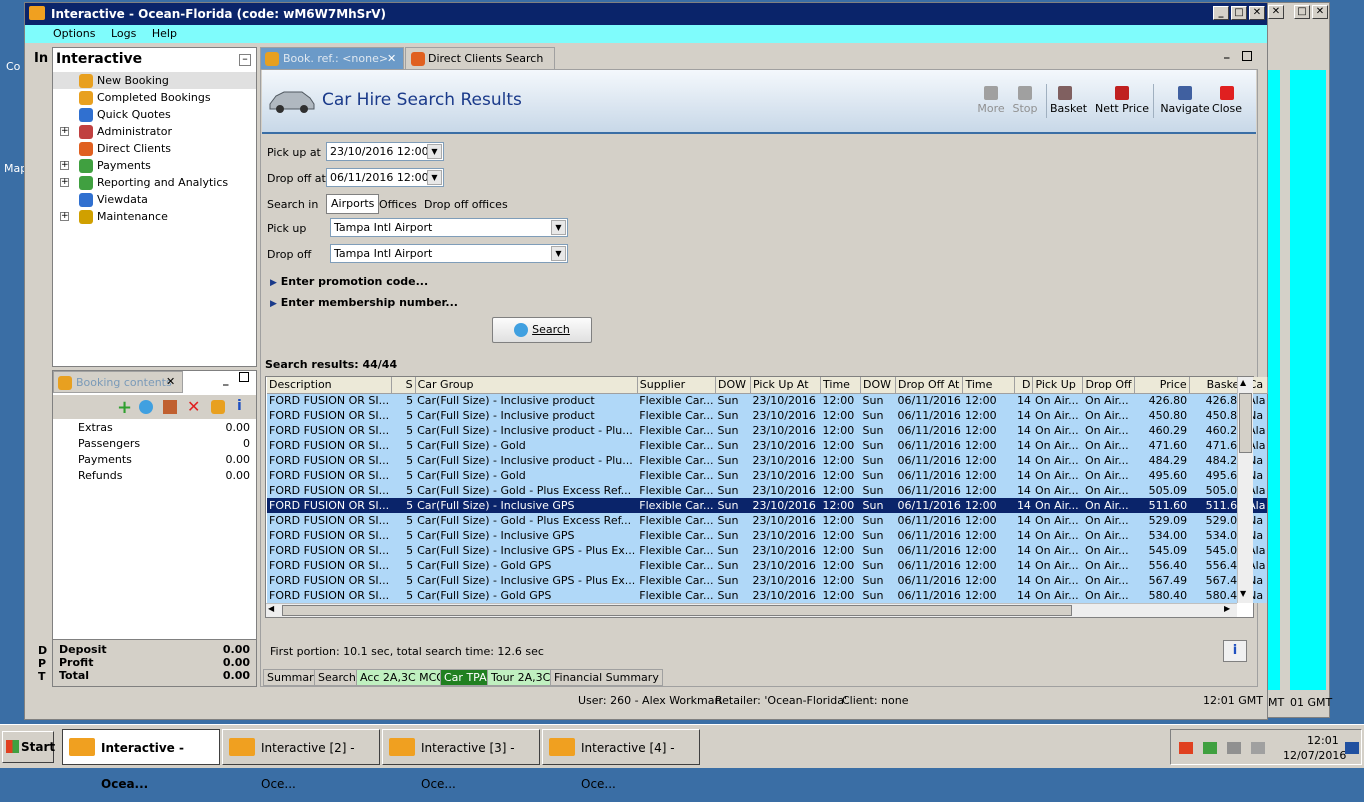  I want to click on start-button: Start, so click(28, 747).